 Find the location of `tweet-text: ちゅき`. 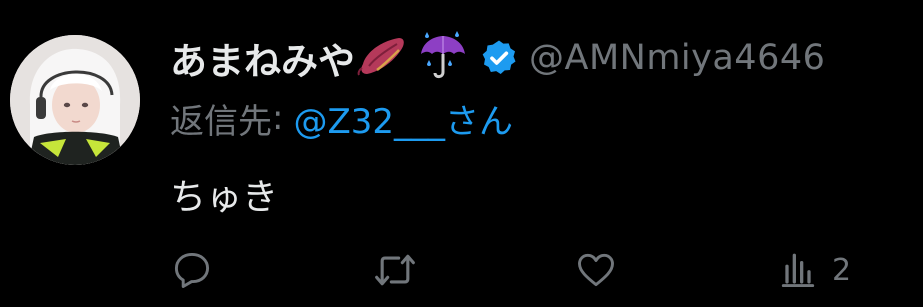

tweet-text: ちゅき is located at coordinates (224, 197).